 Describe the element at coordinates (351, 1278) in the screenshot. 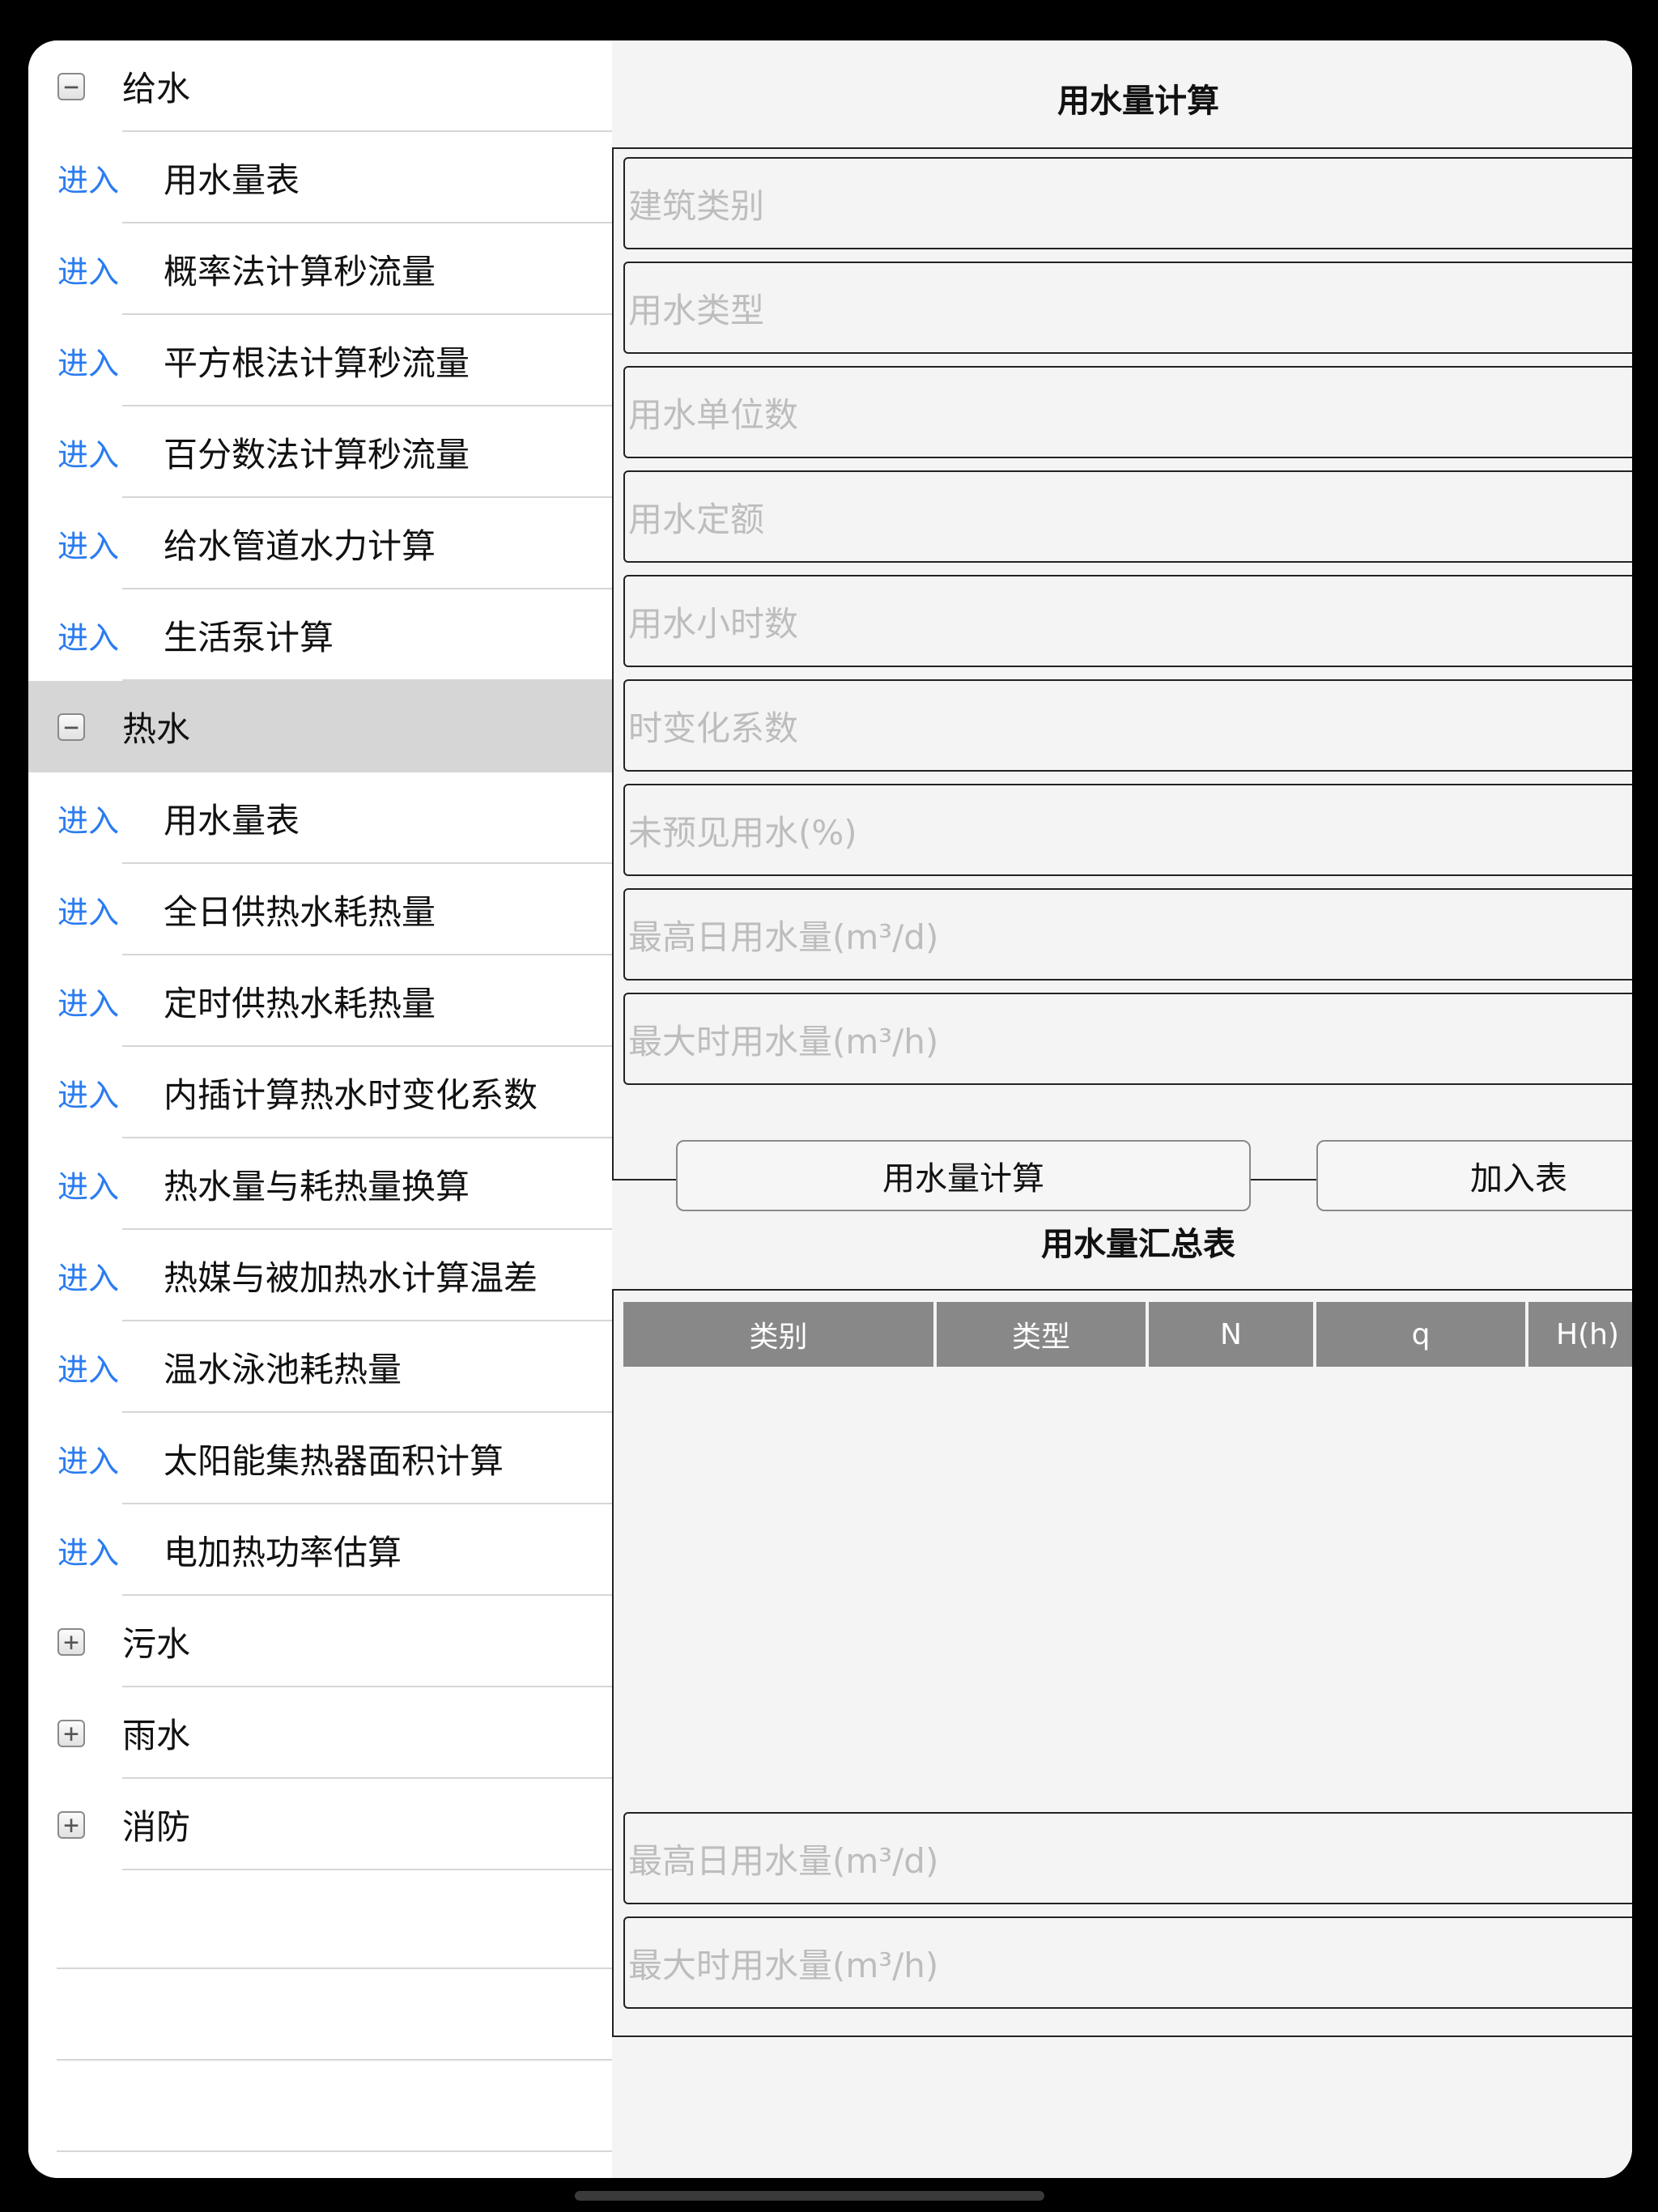

I see `item-label: 热媒与被加热水计算温差` at that location.